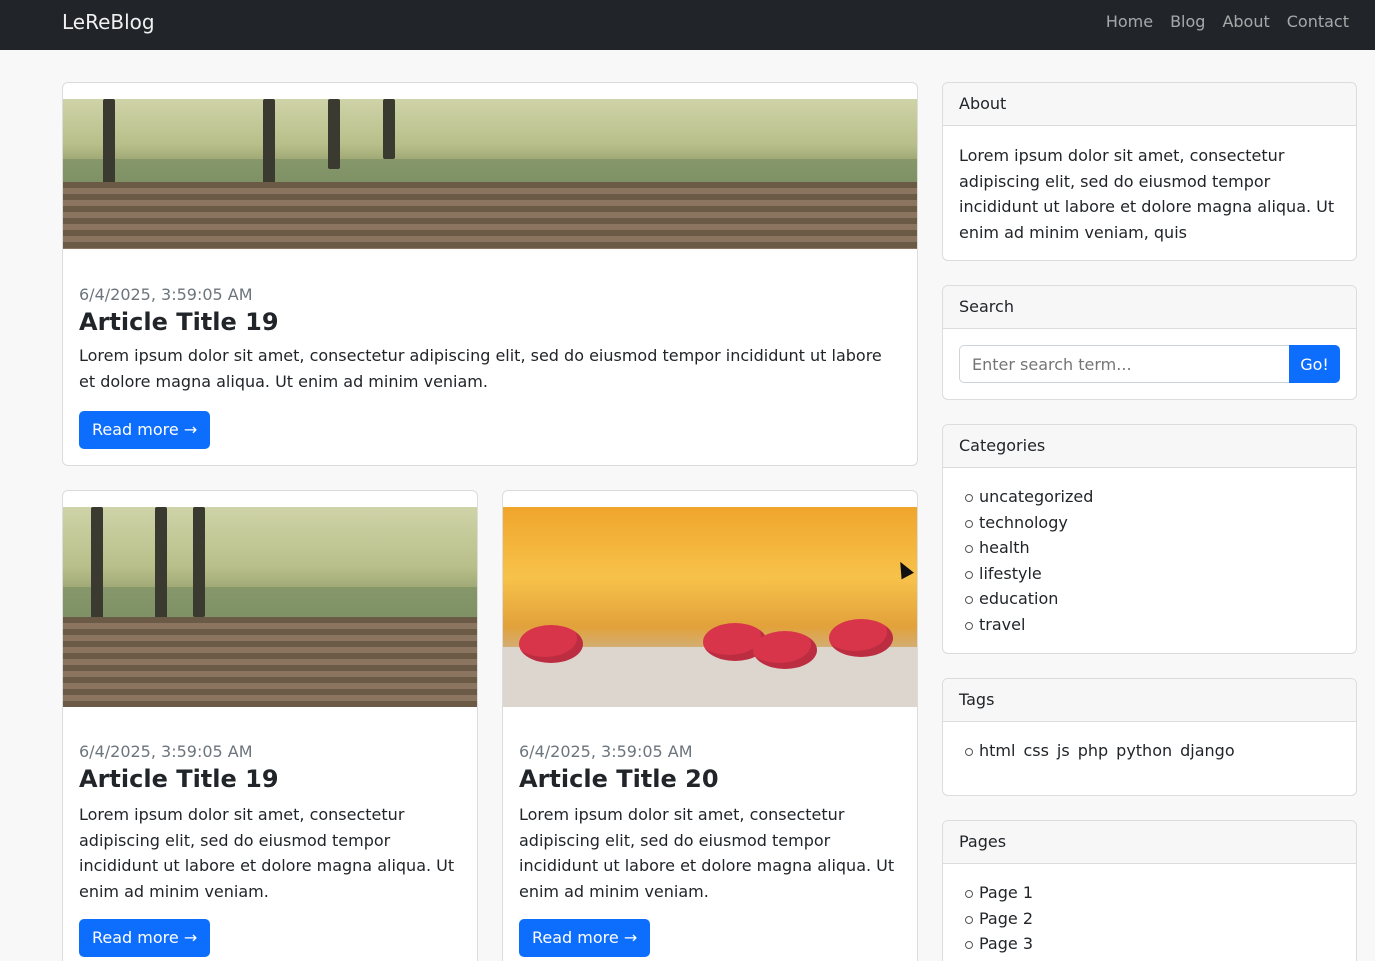  What do you see at coordinates (1207, 751) in the screenshot?
I see `tag-link: django` at bounding box center [1207, 751].